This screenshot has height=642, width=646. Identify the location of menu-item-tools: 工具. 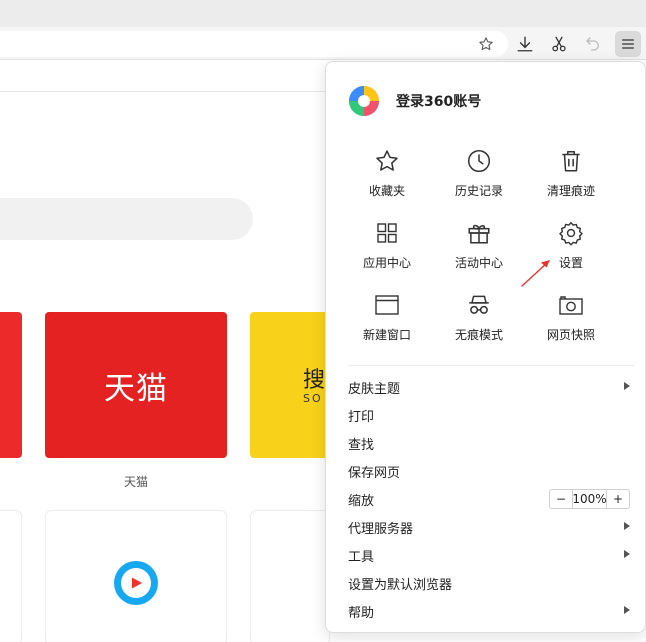
(493, 555).